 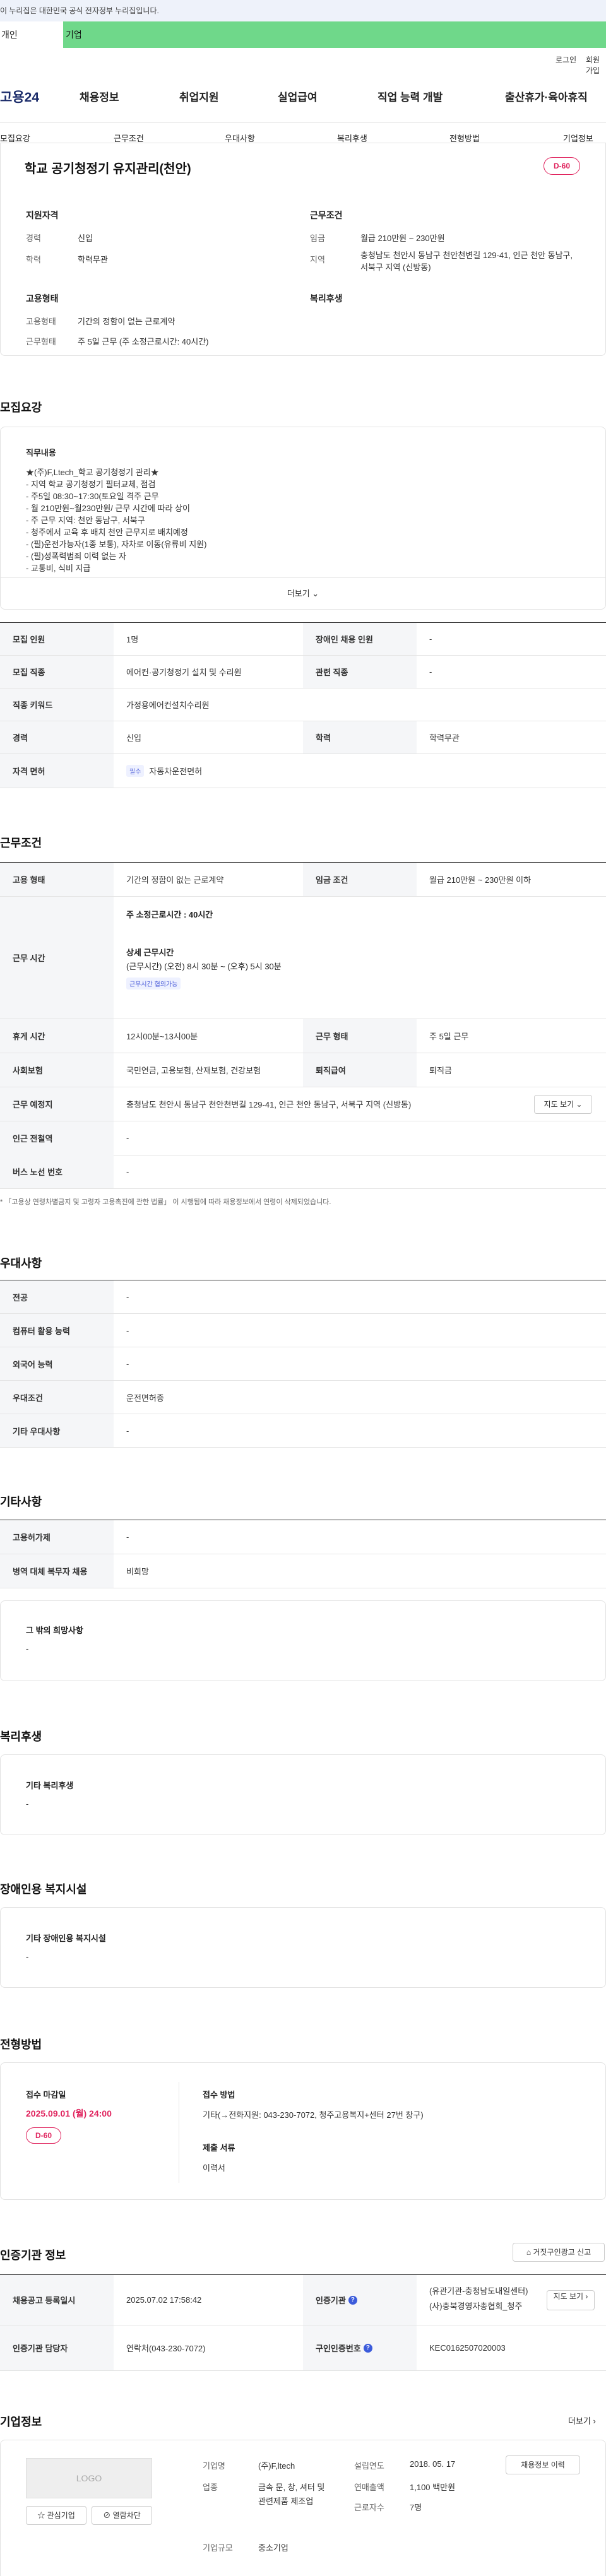 What do you see at coordinates (214, 2168) in the screenshot?
I see `doc-value: 이력서` at bounding box center [214, 2168].